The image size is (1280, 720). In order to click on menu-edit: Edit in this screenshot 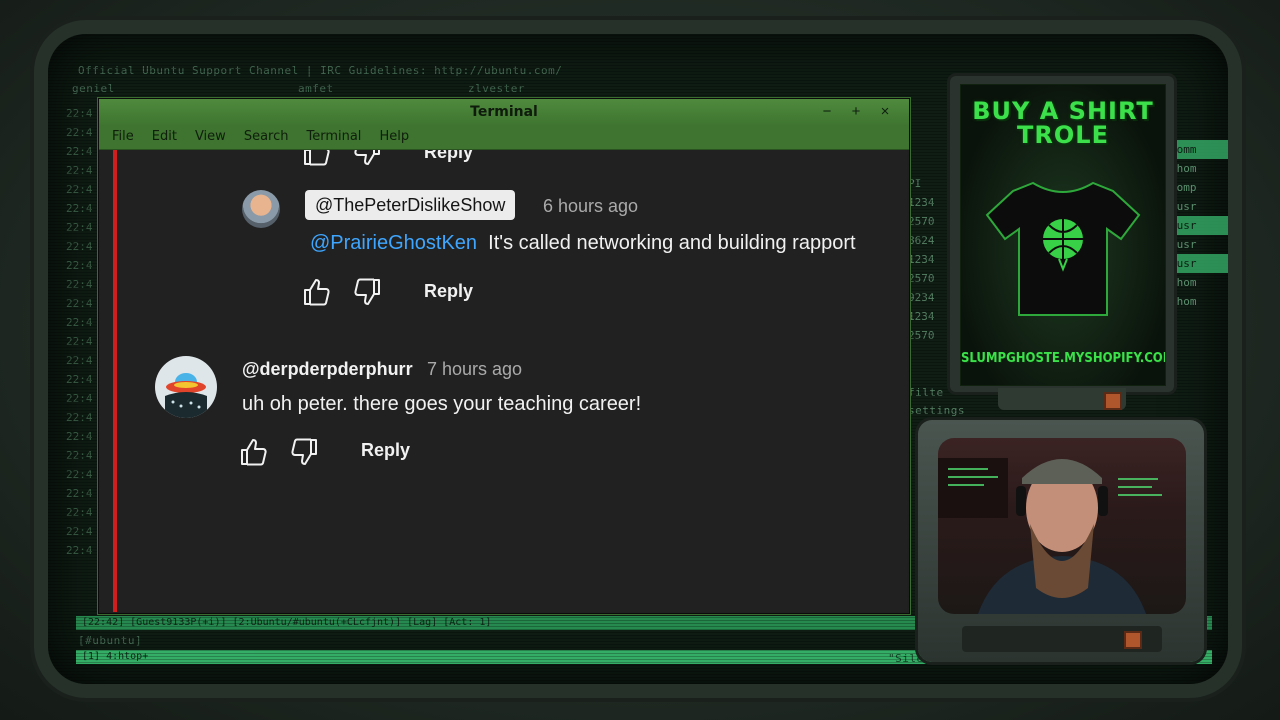, I will do `click(164, 137)`.